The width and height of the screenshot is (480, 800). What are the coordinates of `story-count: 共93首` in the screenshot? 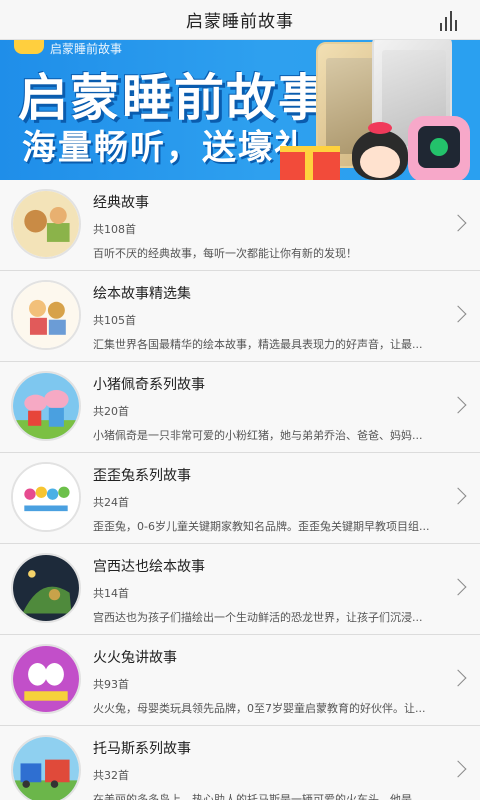 It's located at (111, 684).